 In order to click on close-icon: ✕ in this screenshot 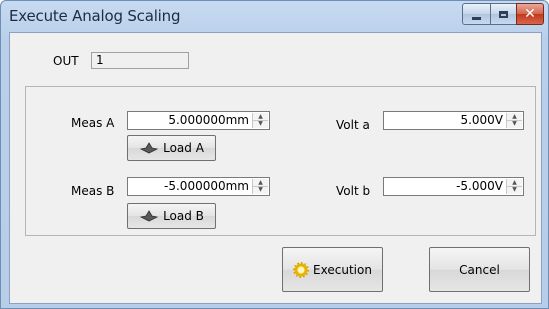, I will do `click(530, 14)`.